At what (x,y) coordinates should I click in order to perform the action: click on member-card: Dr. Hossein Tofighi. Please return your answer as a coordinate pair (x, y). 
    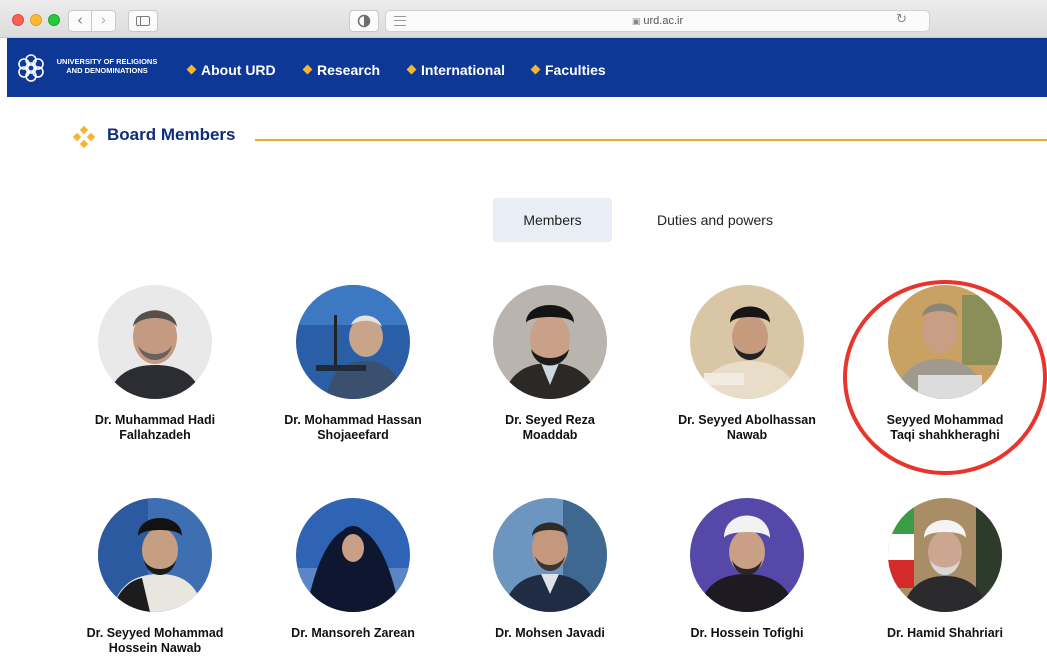
    Looking at the image, I should click on (747, 569).